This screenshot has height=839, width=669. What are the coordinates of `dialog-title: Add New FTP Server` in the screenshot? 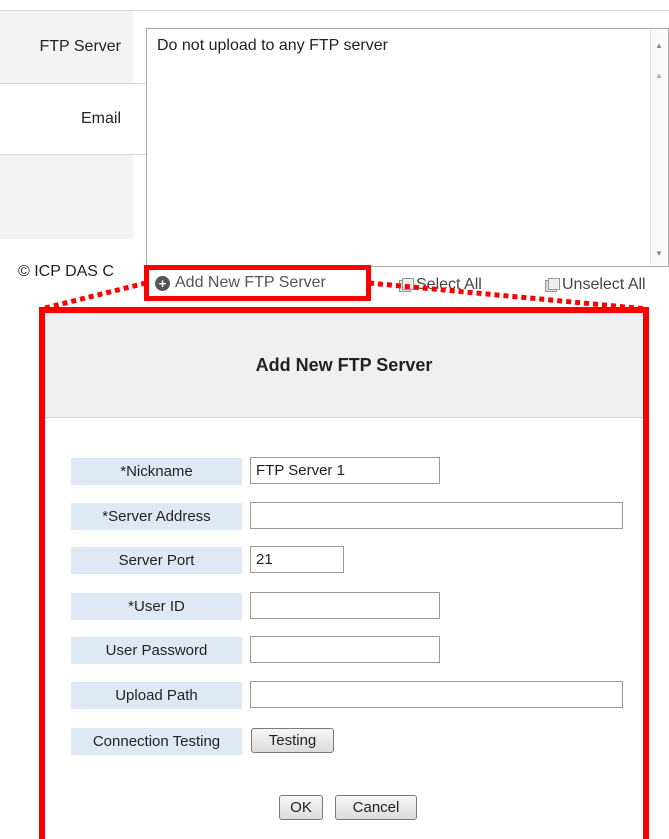 It's located at (344, 364).